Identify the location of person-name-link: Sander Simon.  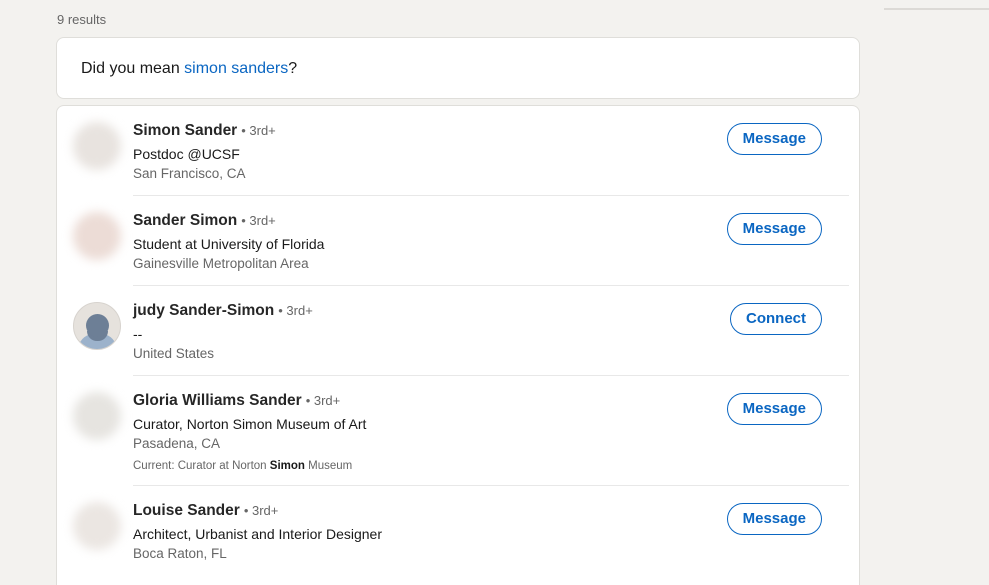
(185, 220).